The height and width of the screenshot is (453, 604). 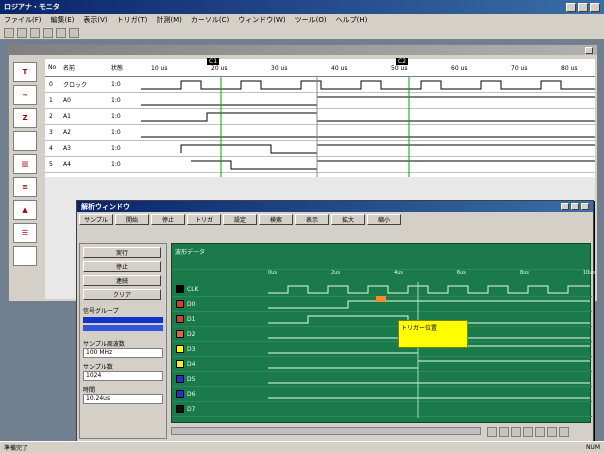 I want to click on settings-button: 設定, so click(x=240, y=219).